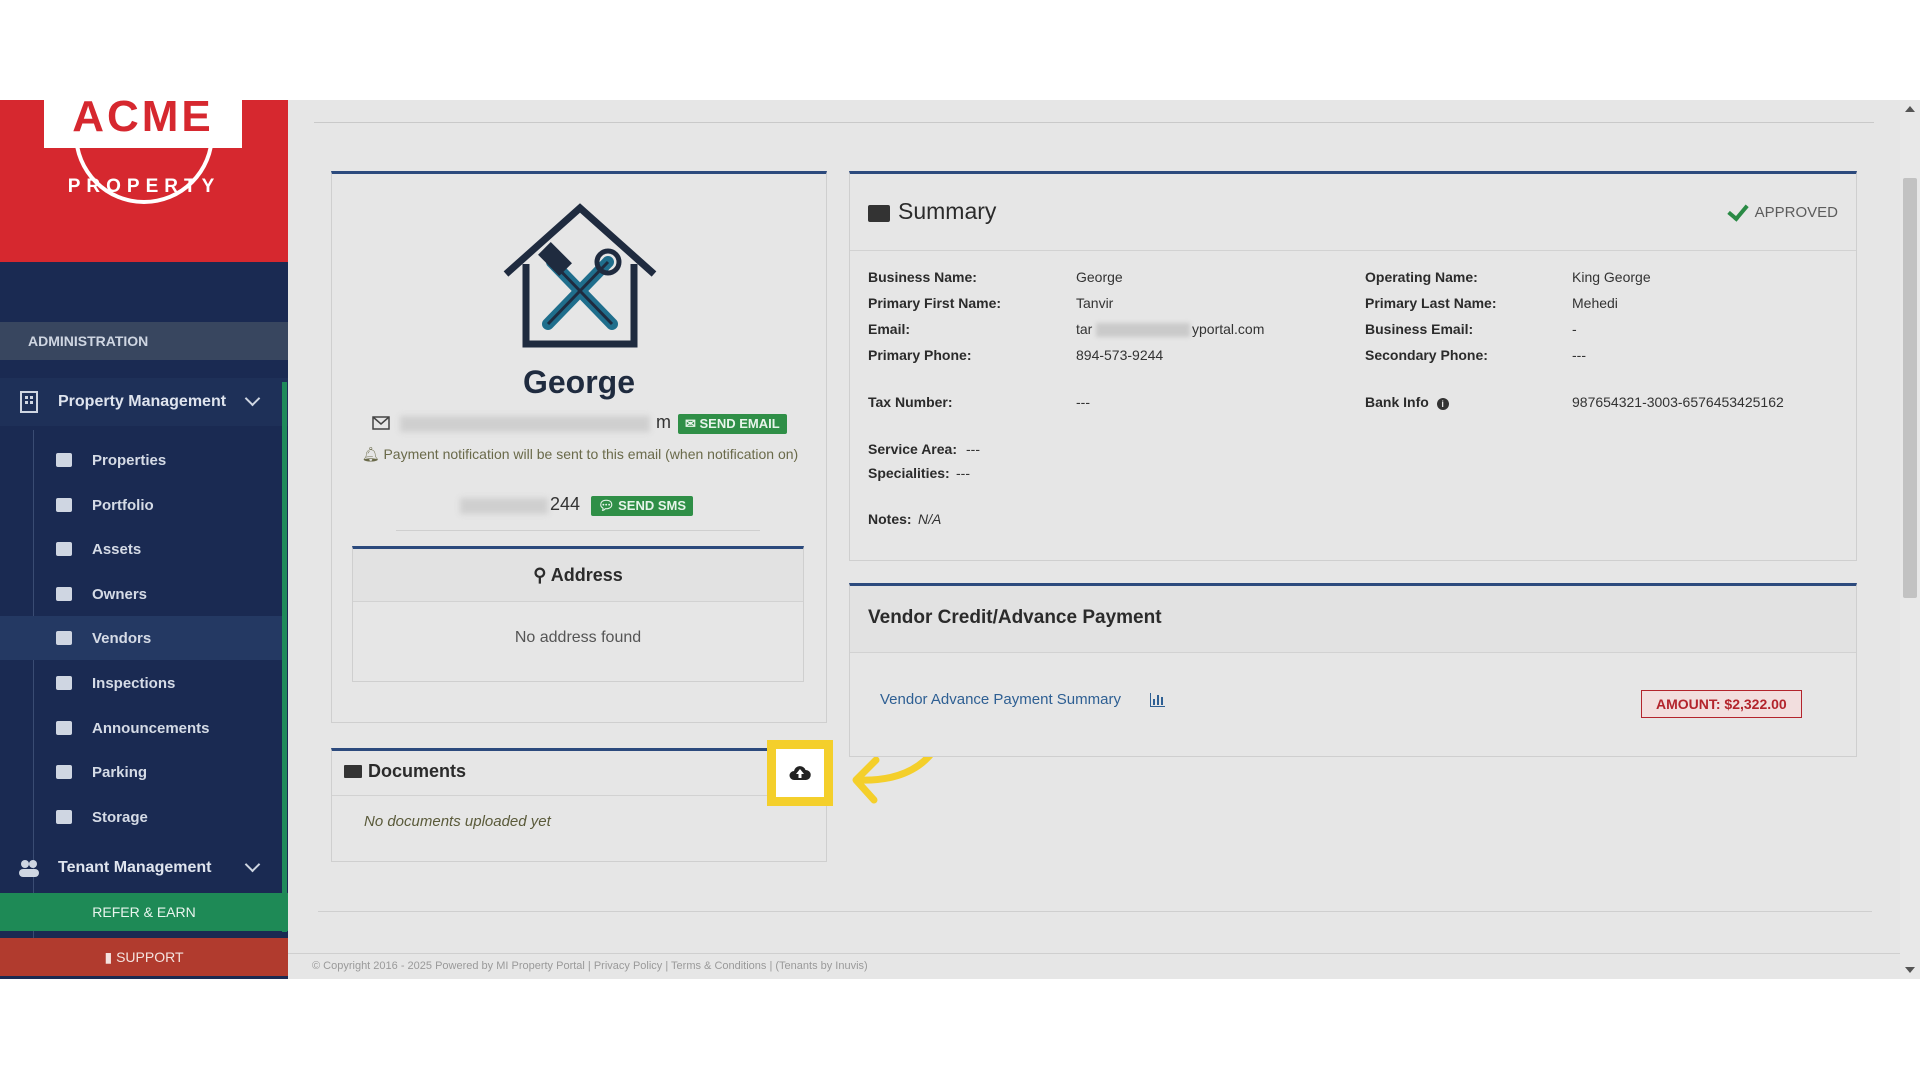  Describe the element at coordinates (29, 868) in the screenshot. I see `users-icon` at that location.